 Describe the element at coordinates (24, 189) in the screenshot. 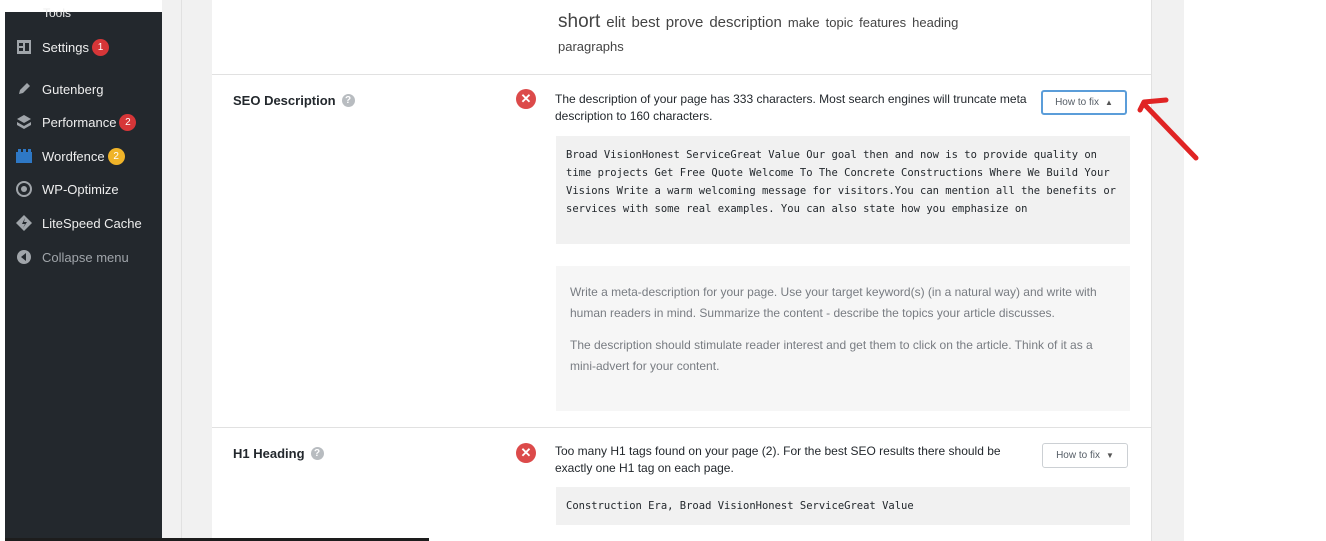

I see `optimize-icon` at that location.